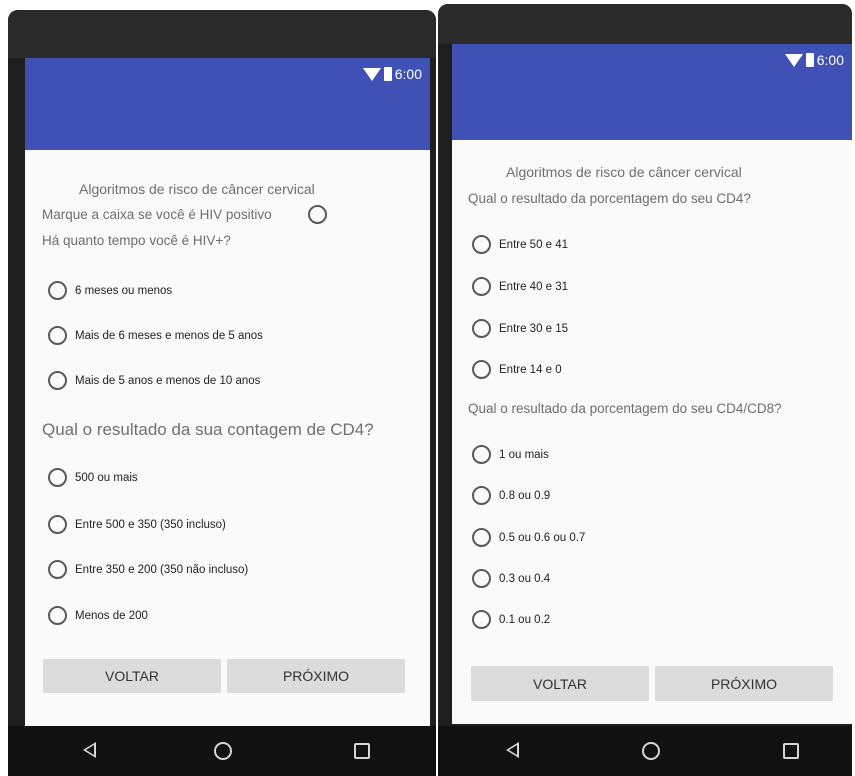 This screenshot has height=776, width=855. I want to click on radio-option: Entre 350 e 200 (350 não incluso), so click(148, 569).